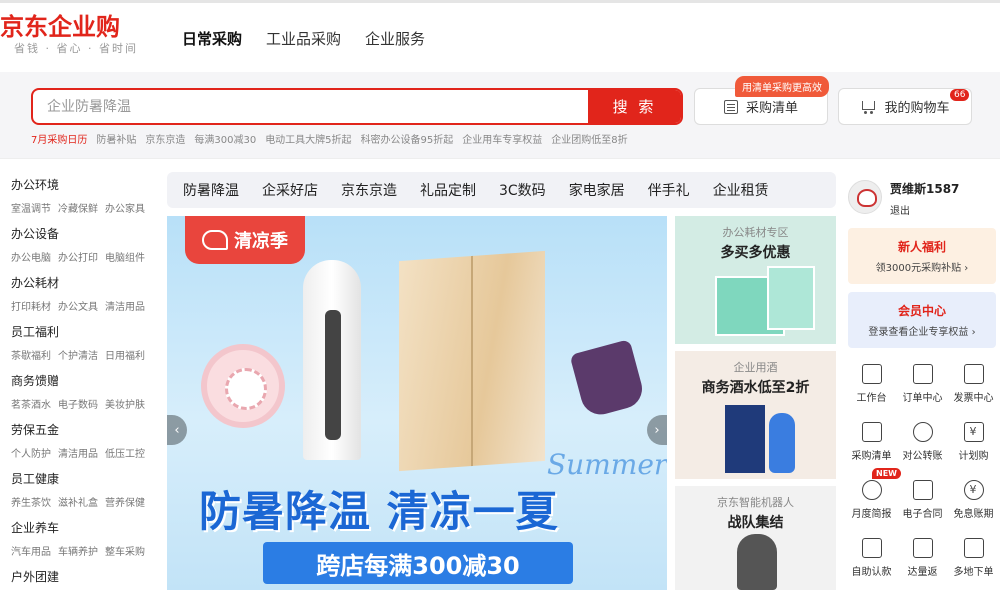  What do you see at coordinates (78, 207) in the screenshot?
I see `category-sub-link: 冷藏保鲜` at bounding box center [78, 207].